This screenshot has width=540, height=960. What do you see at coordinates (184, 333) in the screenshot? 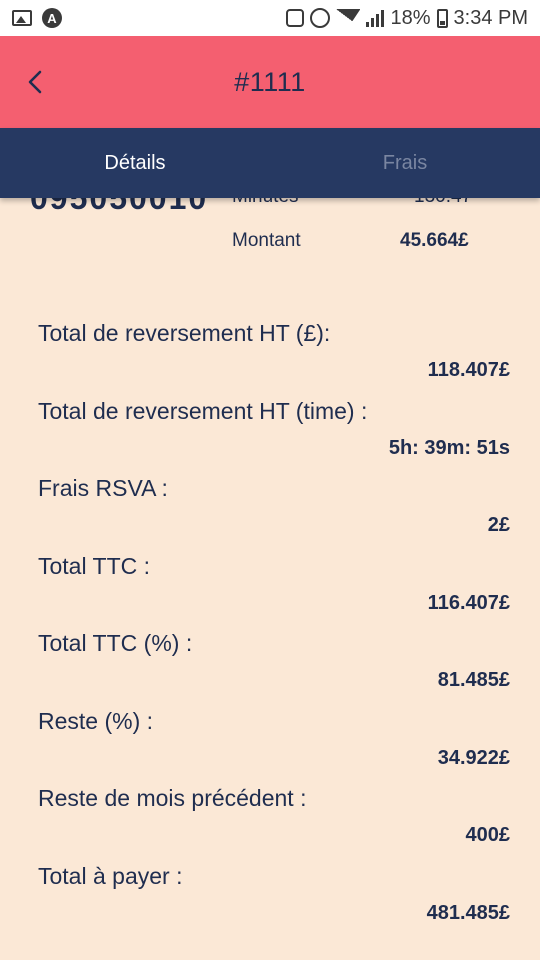
I see `summary-label: Total de reversement HT (£):` at bounding box center [184, 333].